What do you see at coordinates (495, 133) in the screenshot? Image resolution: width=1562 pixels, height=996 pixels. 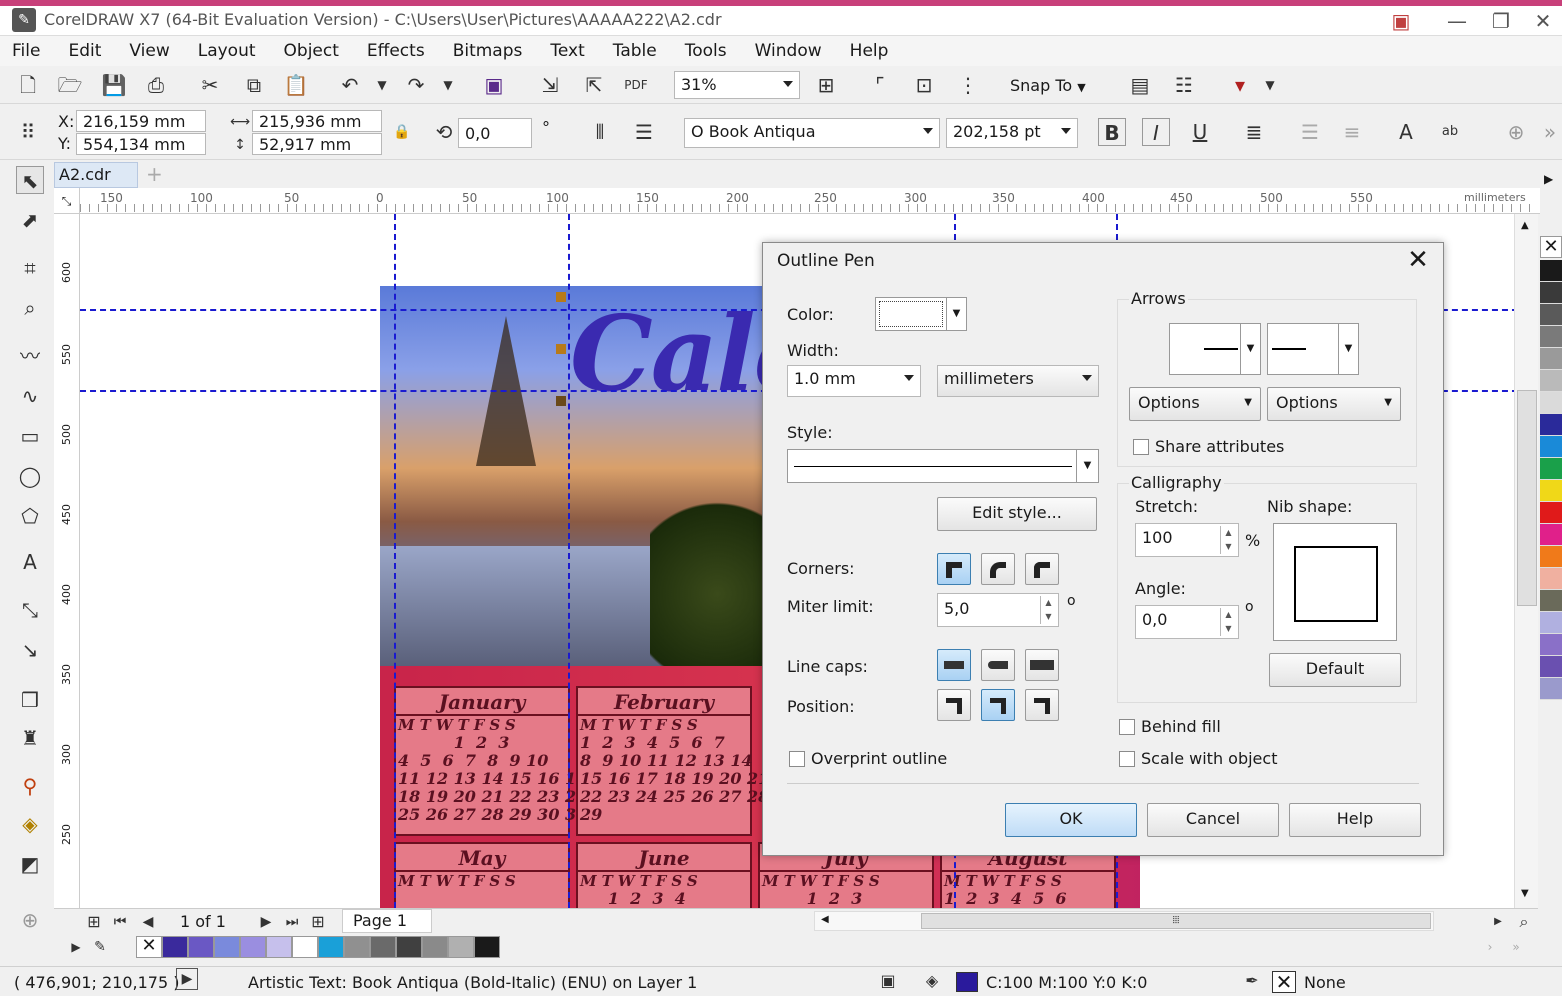 I see `rotation-angle-field: 0,0` at bounding box center [495, 133].